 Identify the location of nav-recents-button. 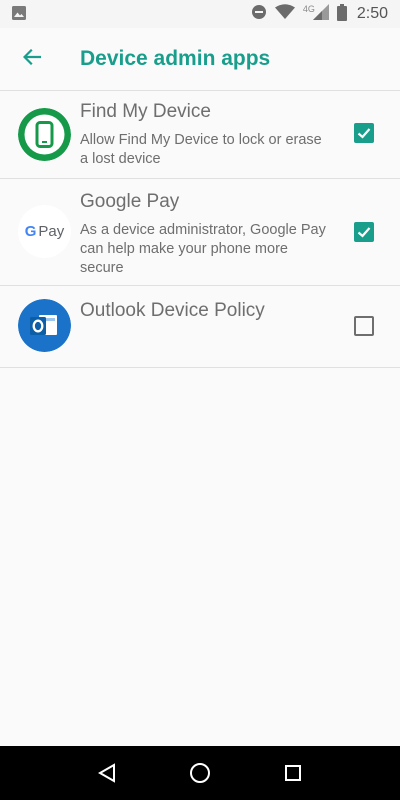
(293, 773).